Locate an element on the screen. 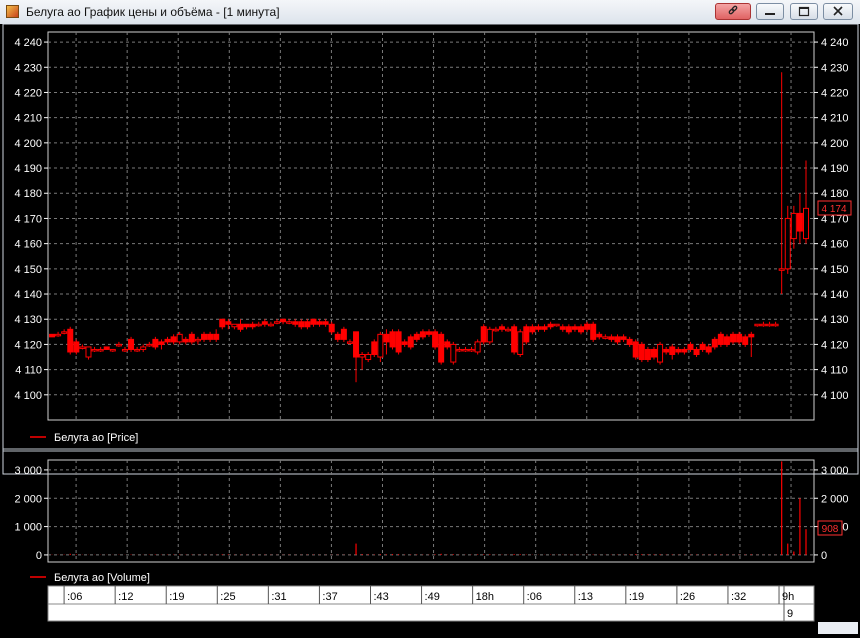  minimize-button is located at coordinates (770, 11).